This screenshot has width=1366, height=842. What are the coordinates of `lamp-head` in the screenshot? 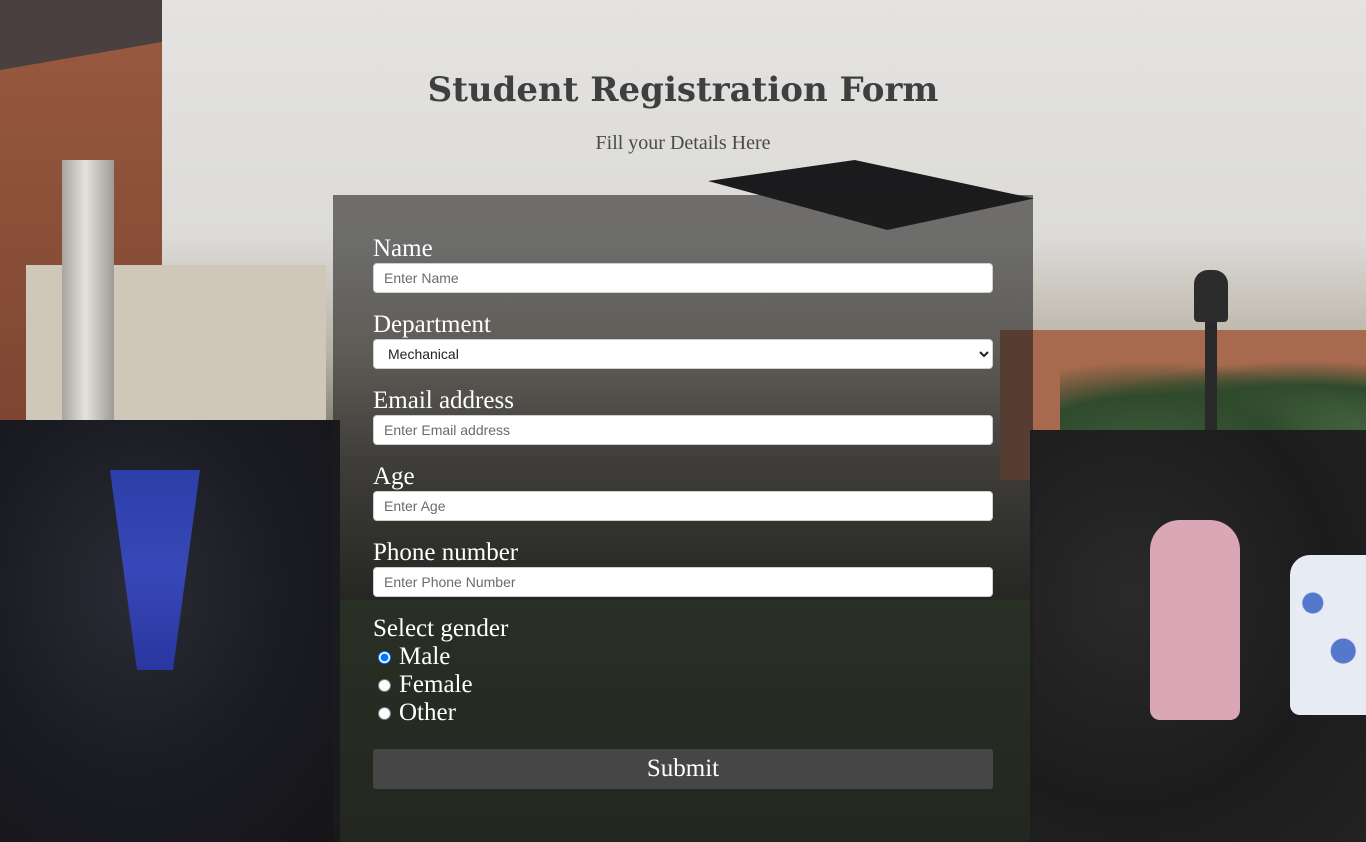 It's located at (1211, 296).